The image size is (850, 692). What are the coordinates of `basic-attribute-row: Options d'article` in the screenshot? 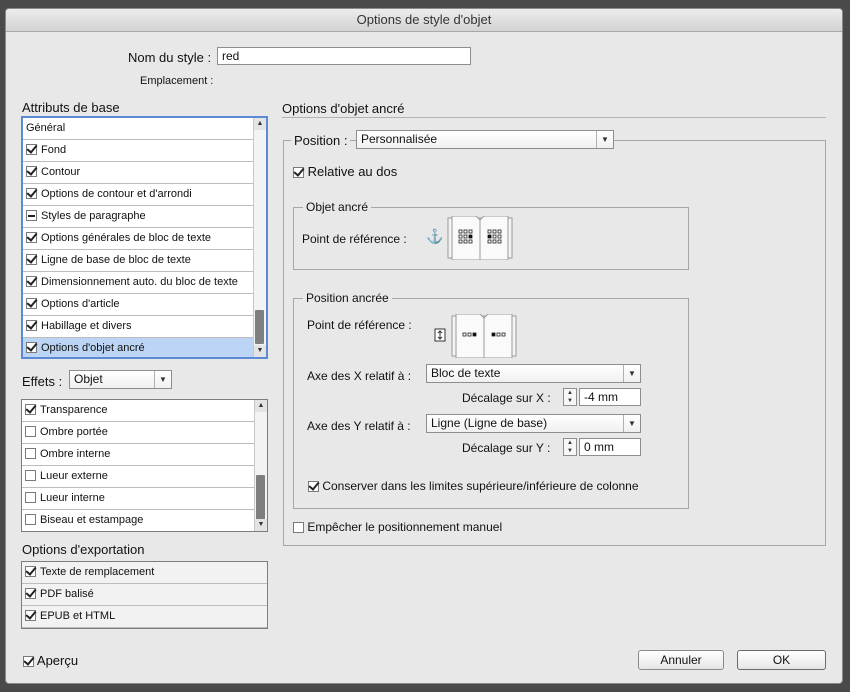 It's located at (138, 305).